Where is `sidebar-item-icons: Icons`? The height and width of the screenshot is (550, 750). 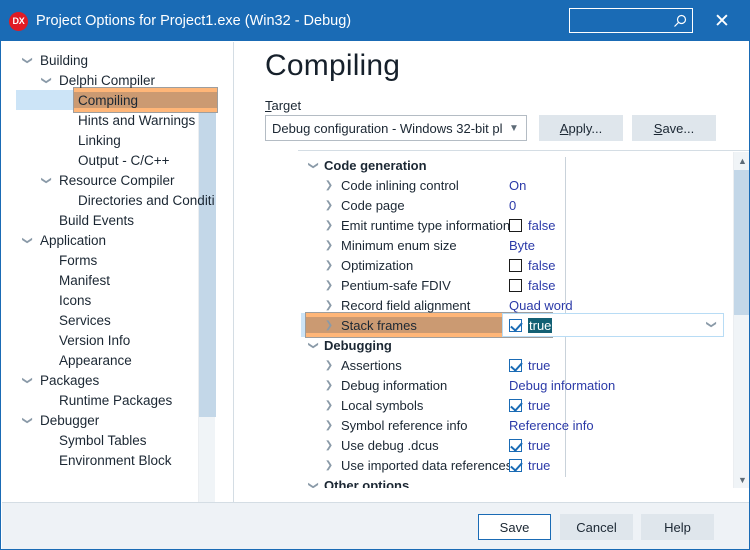
sidebar-item-icons: Icons is located at coordinates (101, 300).